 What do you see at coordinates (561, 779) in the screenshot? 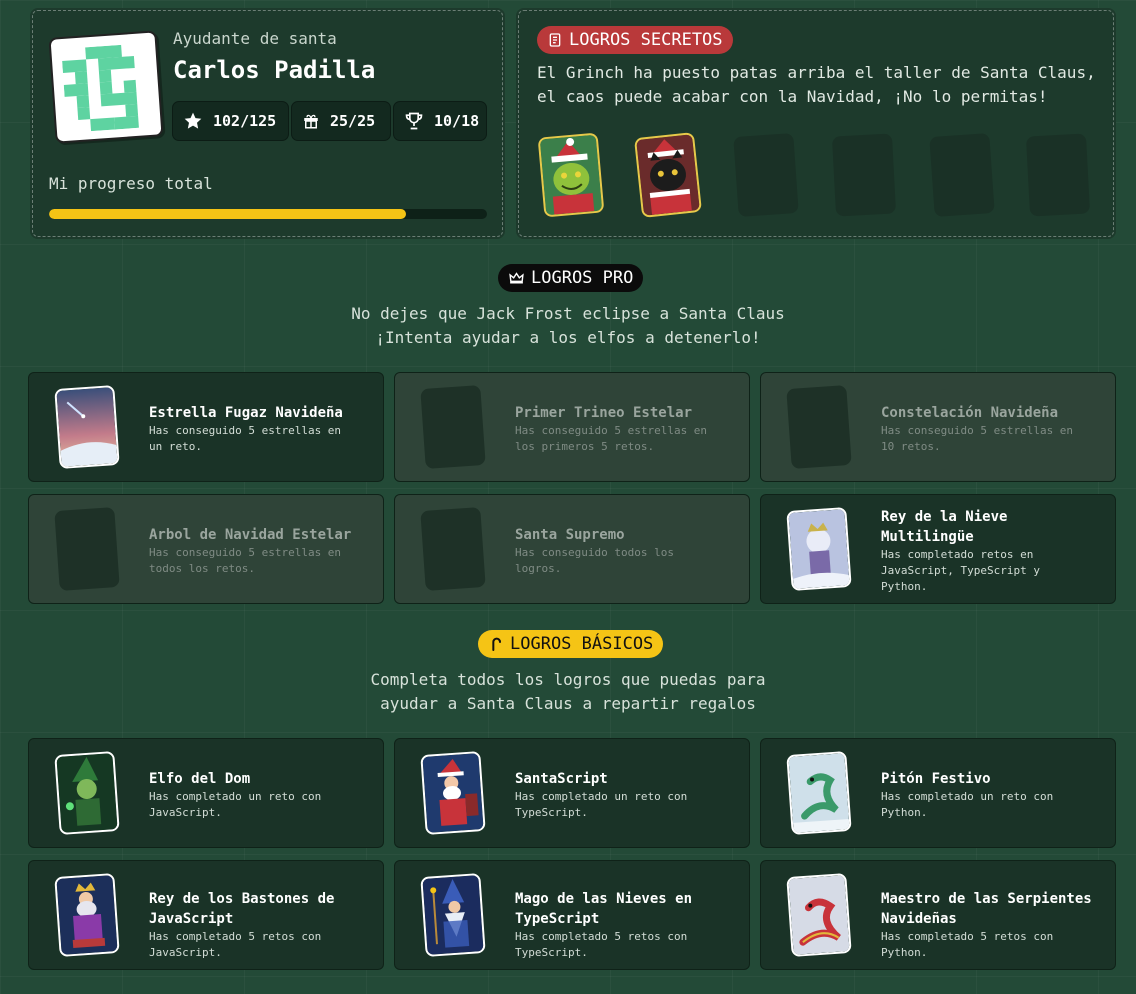
I see `achievement-title: SantaScript` at bounding box center [561, 779].